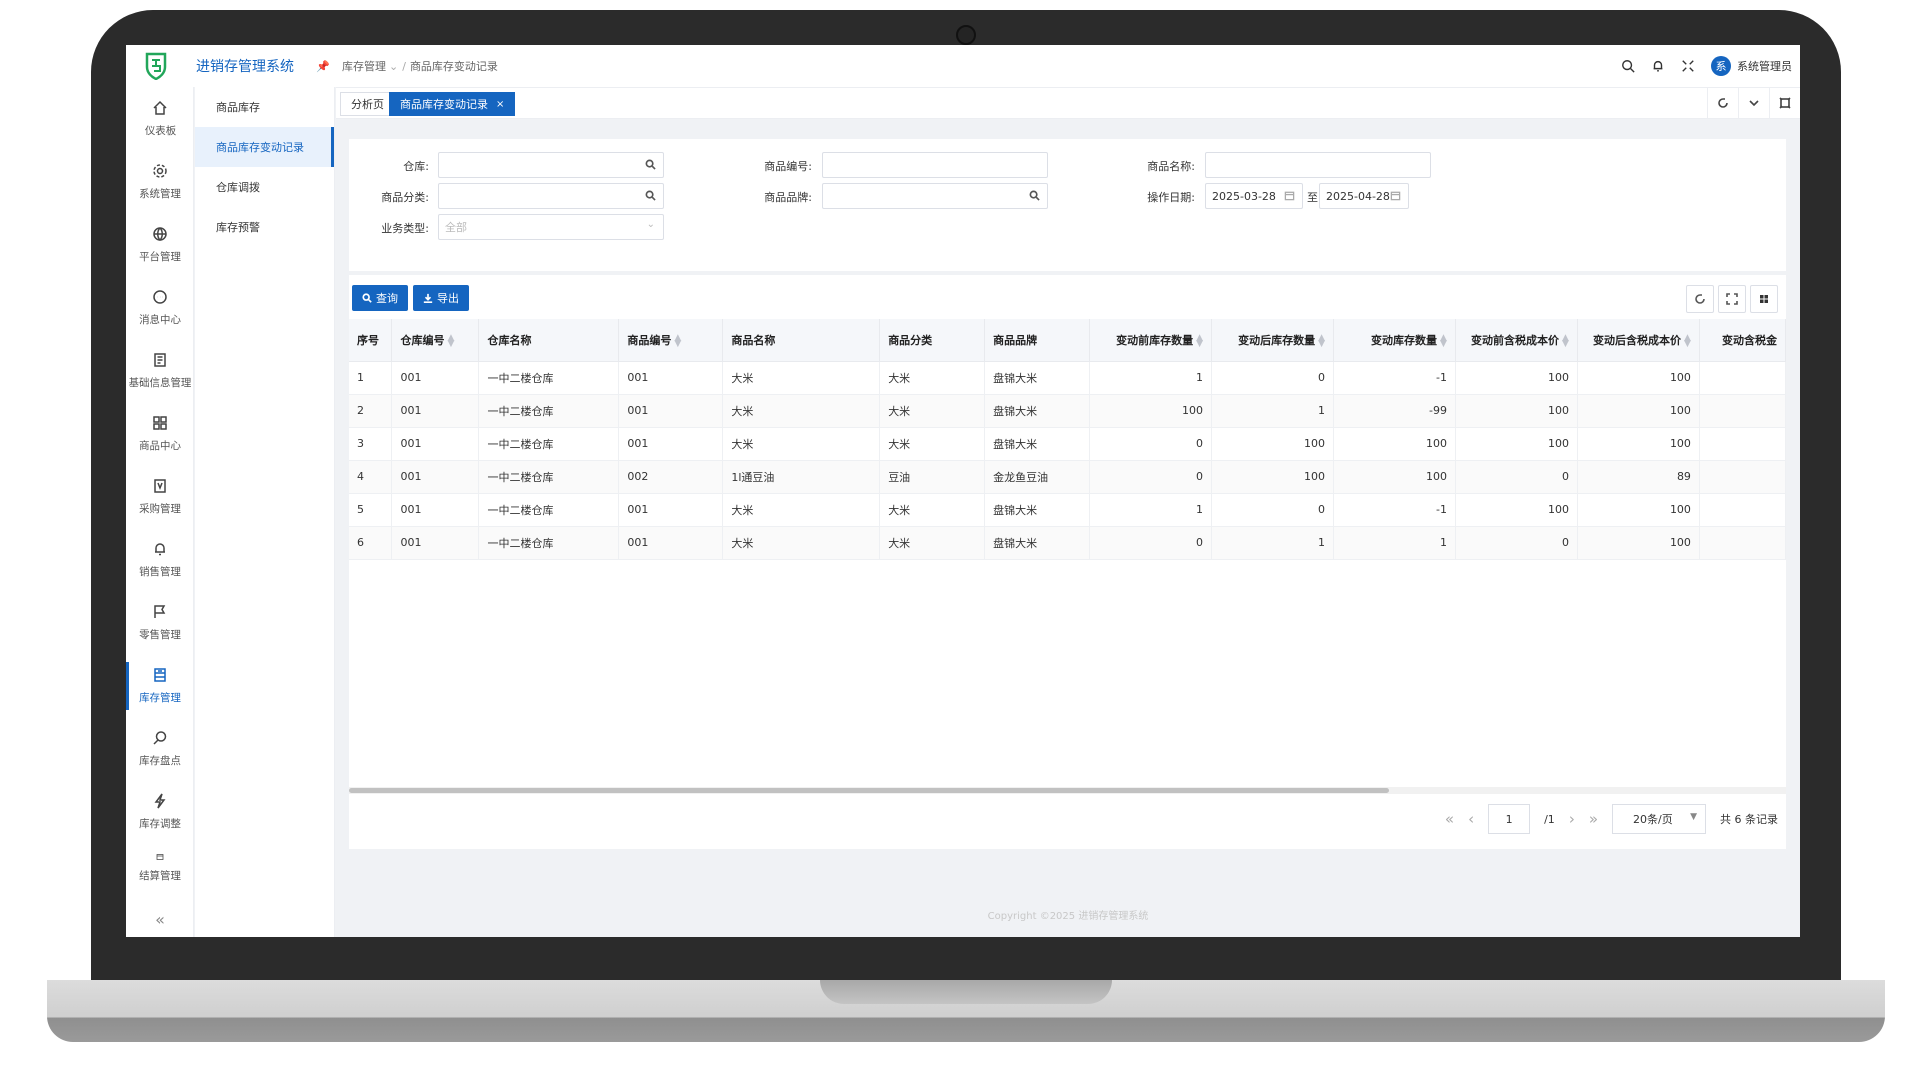 The width and height of the screenshot is (1920, 1080). What do you see at coordinates (500, 104) in the screenshot?
I see `close-icon: ×` at bounding box center [500, 104].